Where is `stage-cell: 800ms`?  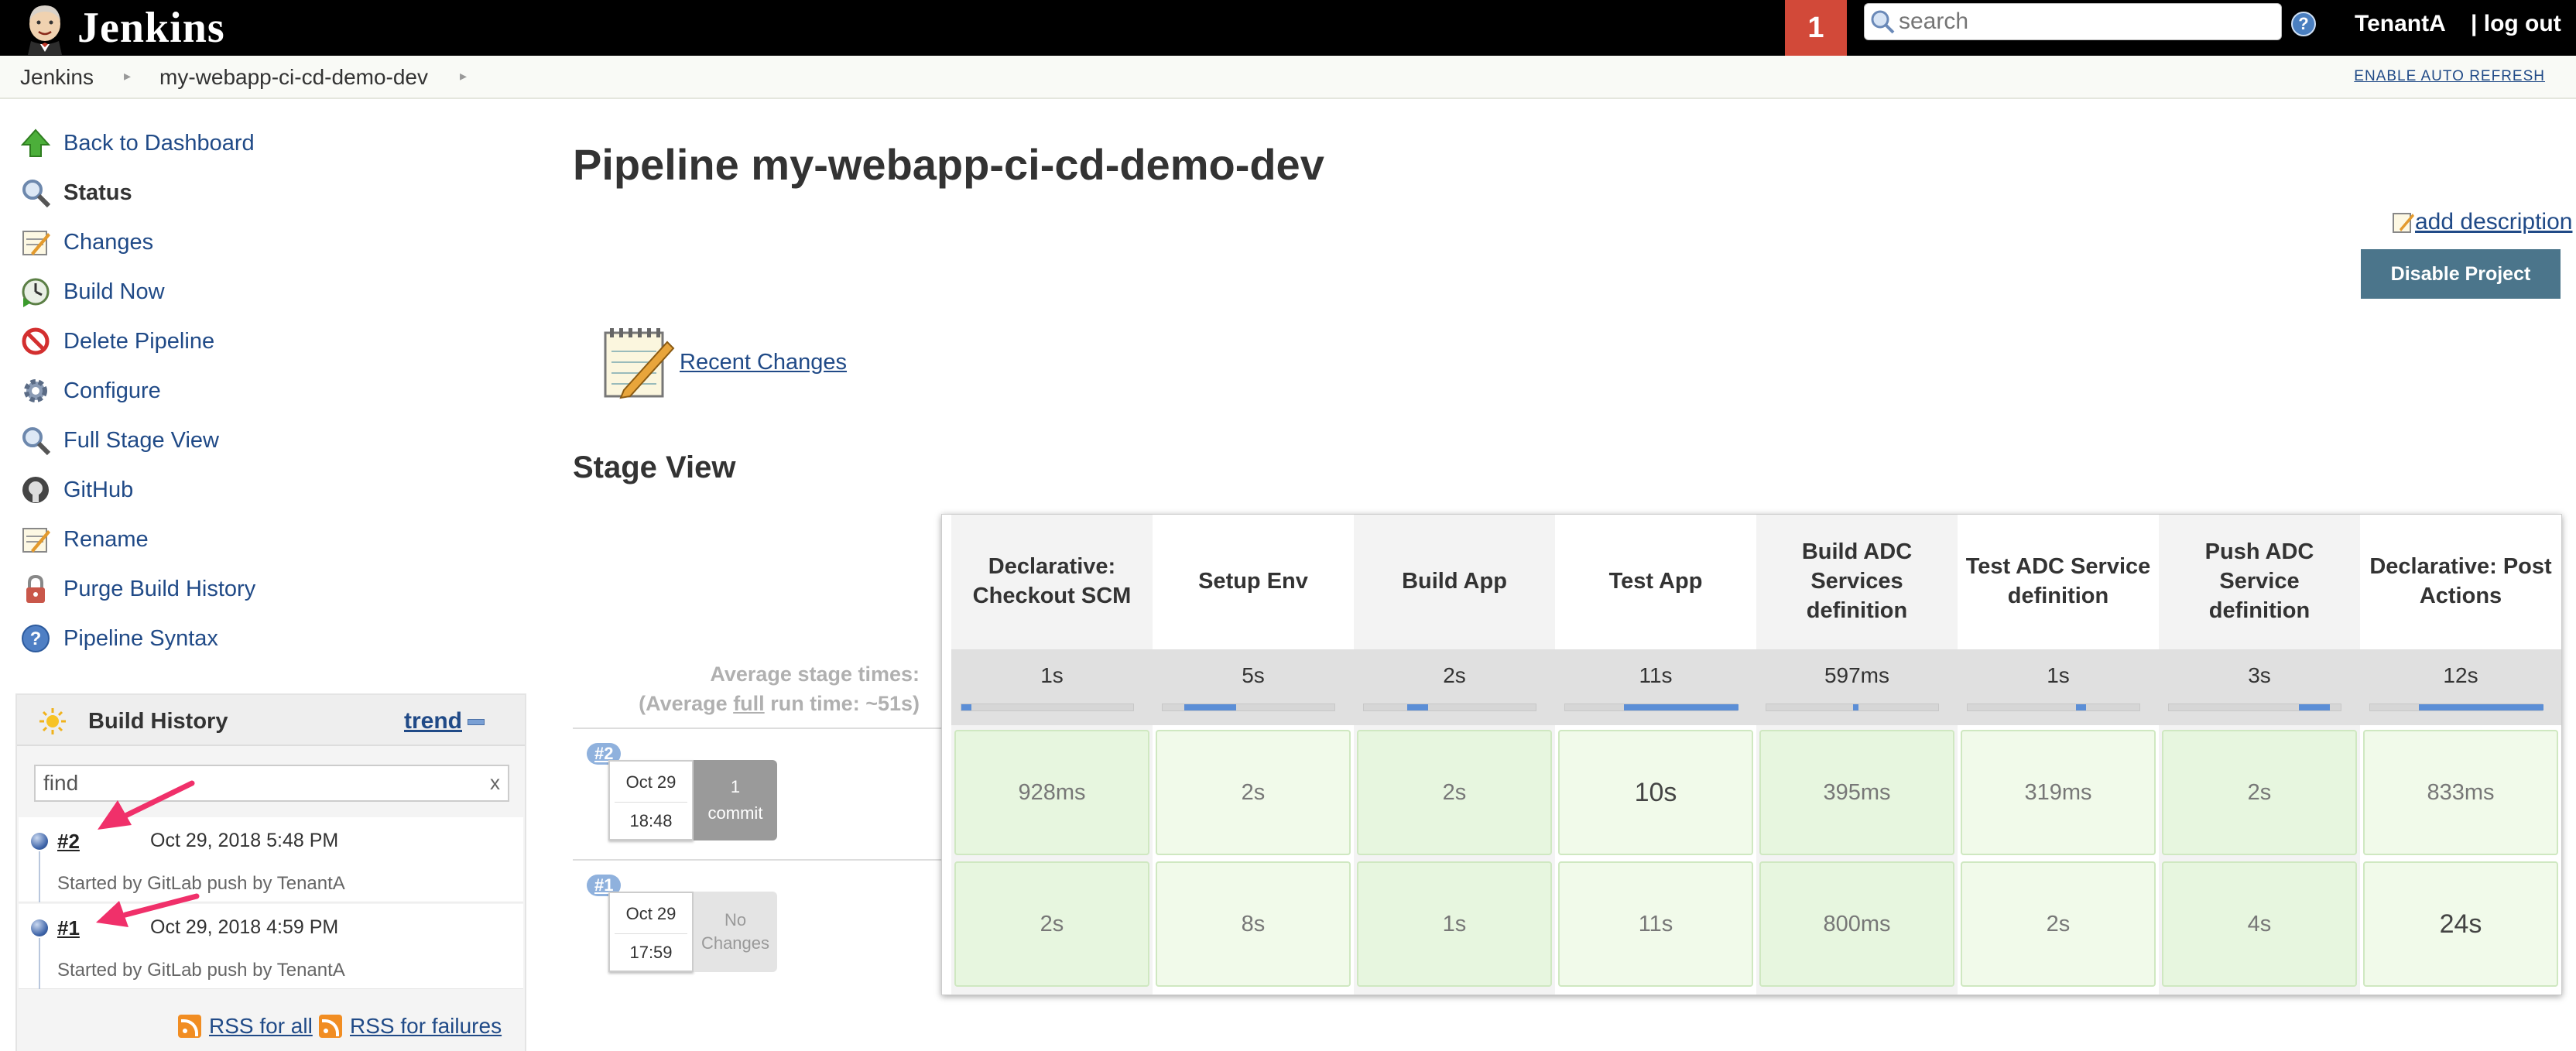
stage-cell: 800ms is located at coordinates (1857, 924).